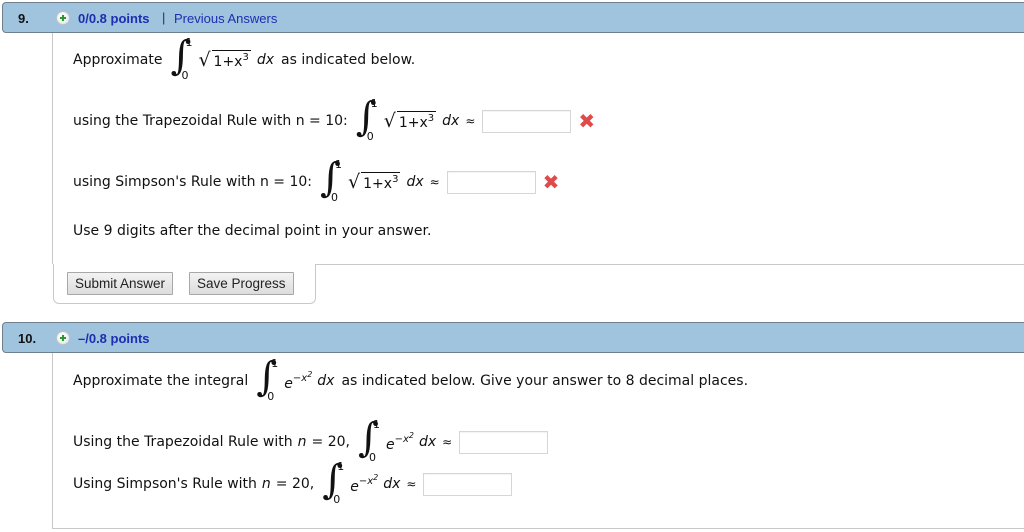 The image size is (1024, 532). I want to click on points-label: –/0.8 points, so click(114, 338).